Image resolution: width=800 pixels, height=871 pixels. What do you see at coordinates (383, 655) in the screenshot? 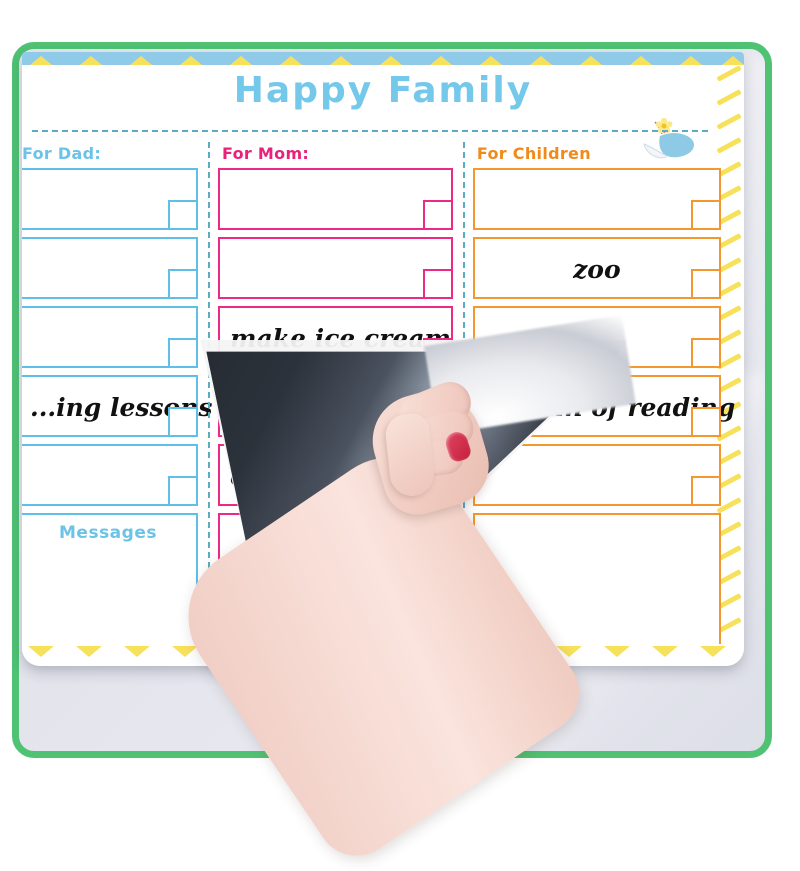
I see `bottom-decorative-band` at bounding box center [383, 655].